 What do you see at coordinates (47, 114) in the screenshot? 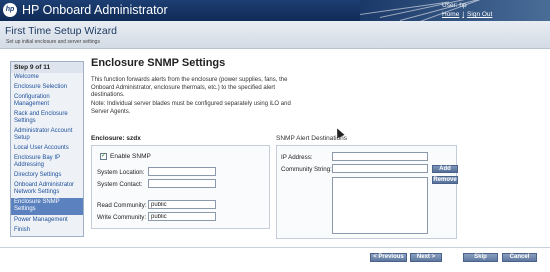
I see `step-rack-enclosure-settings: Rack and Enclosure` at bounding box center [47, 114].